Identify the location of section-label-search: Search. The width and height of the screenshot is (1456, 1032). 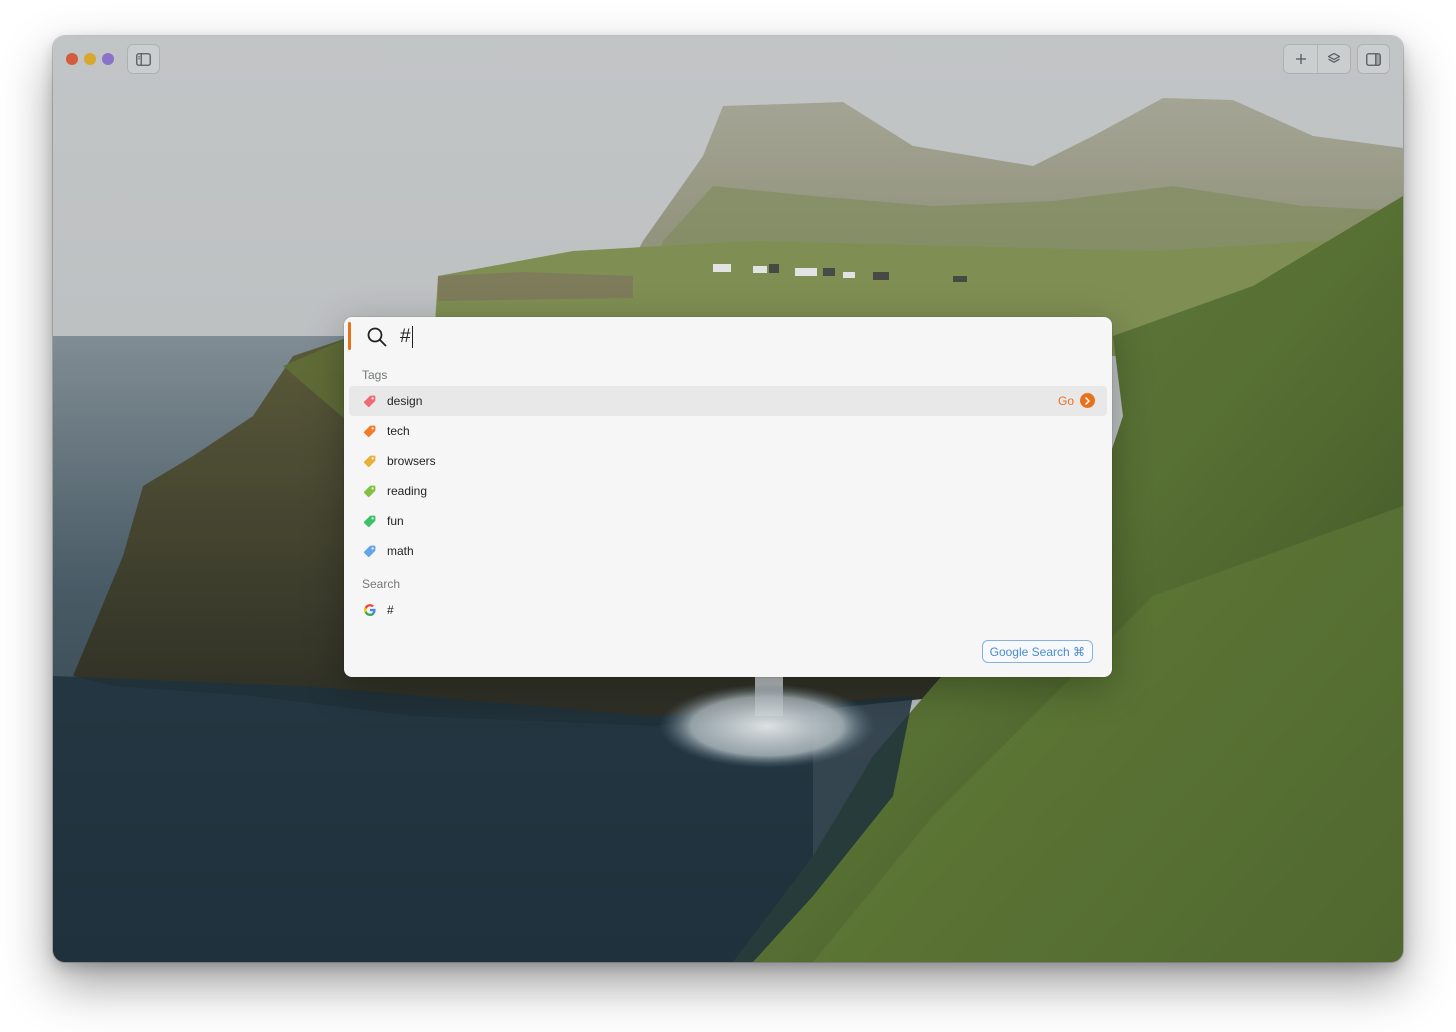
(381, 584).